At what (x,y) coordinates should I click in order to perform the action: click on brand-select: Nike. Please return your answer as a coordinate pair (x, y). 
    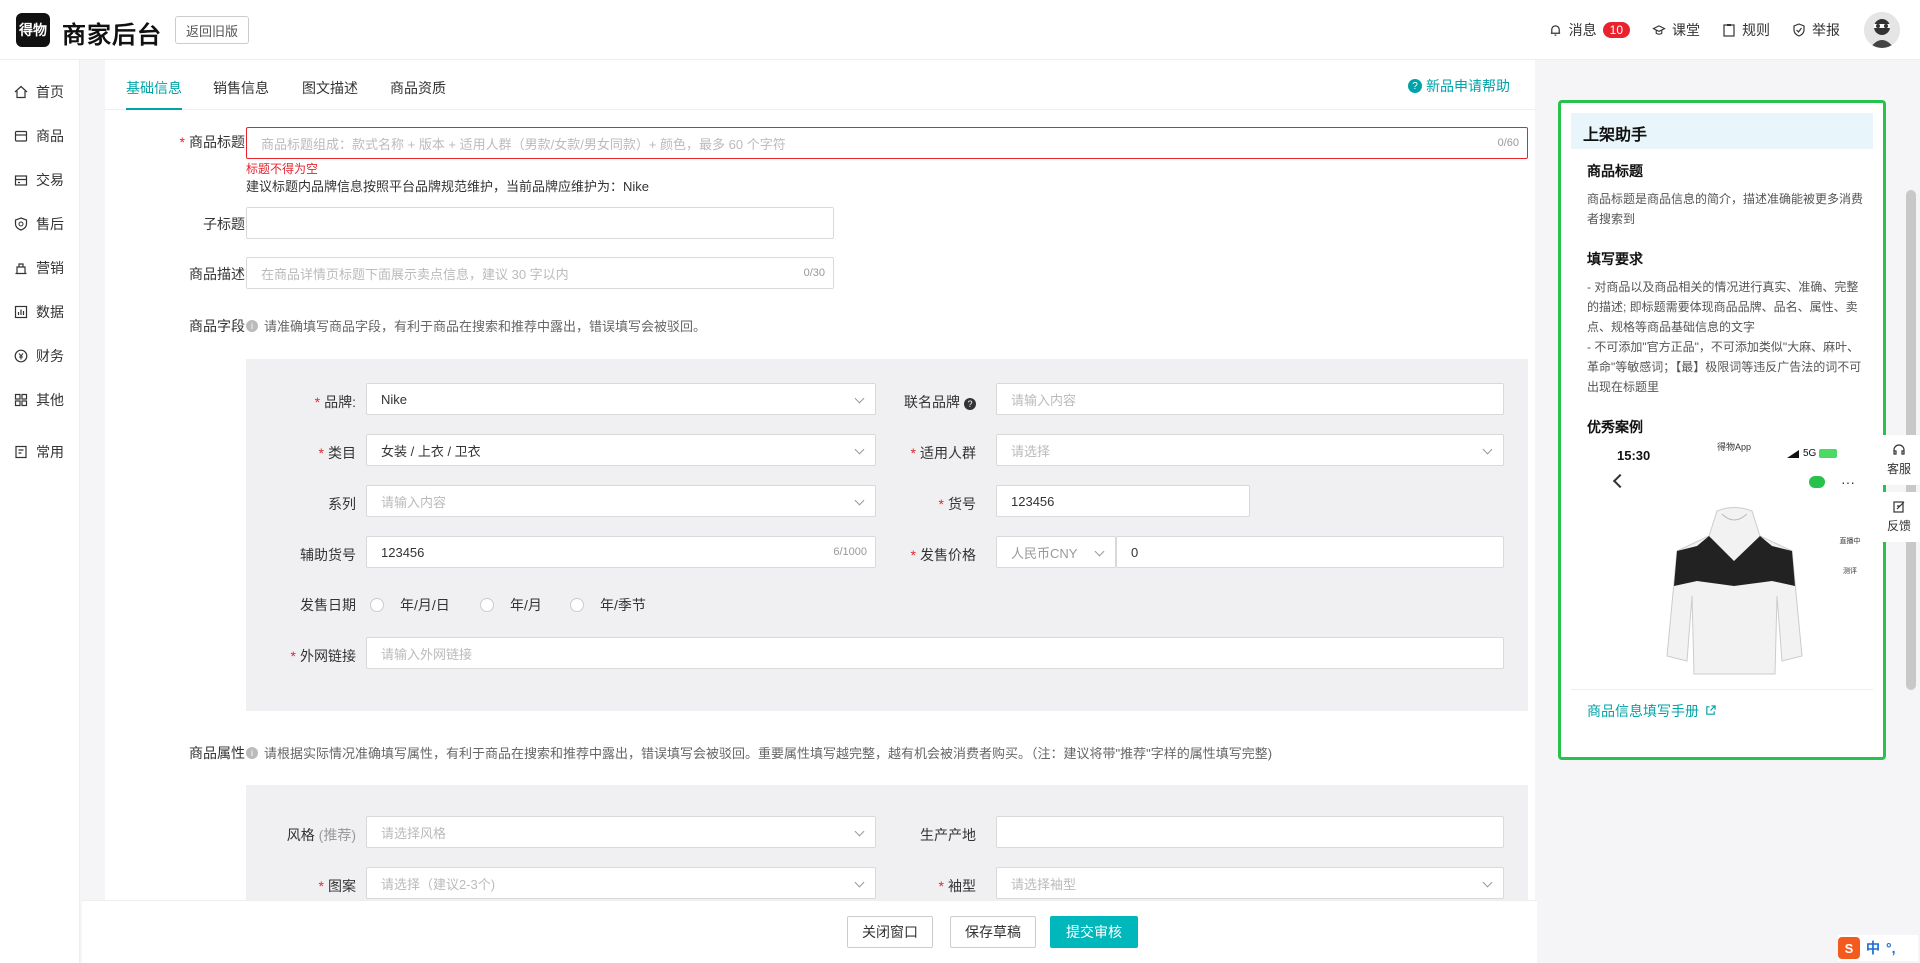
    Looking at the image, I should click on (621, 399).